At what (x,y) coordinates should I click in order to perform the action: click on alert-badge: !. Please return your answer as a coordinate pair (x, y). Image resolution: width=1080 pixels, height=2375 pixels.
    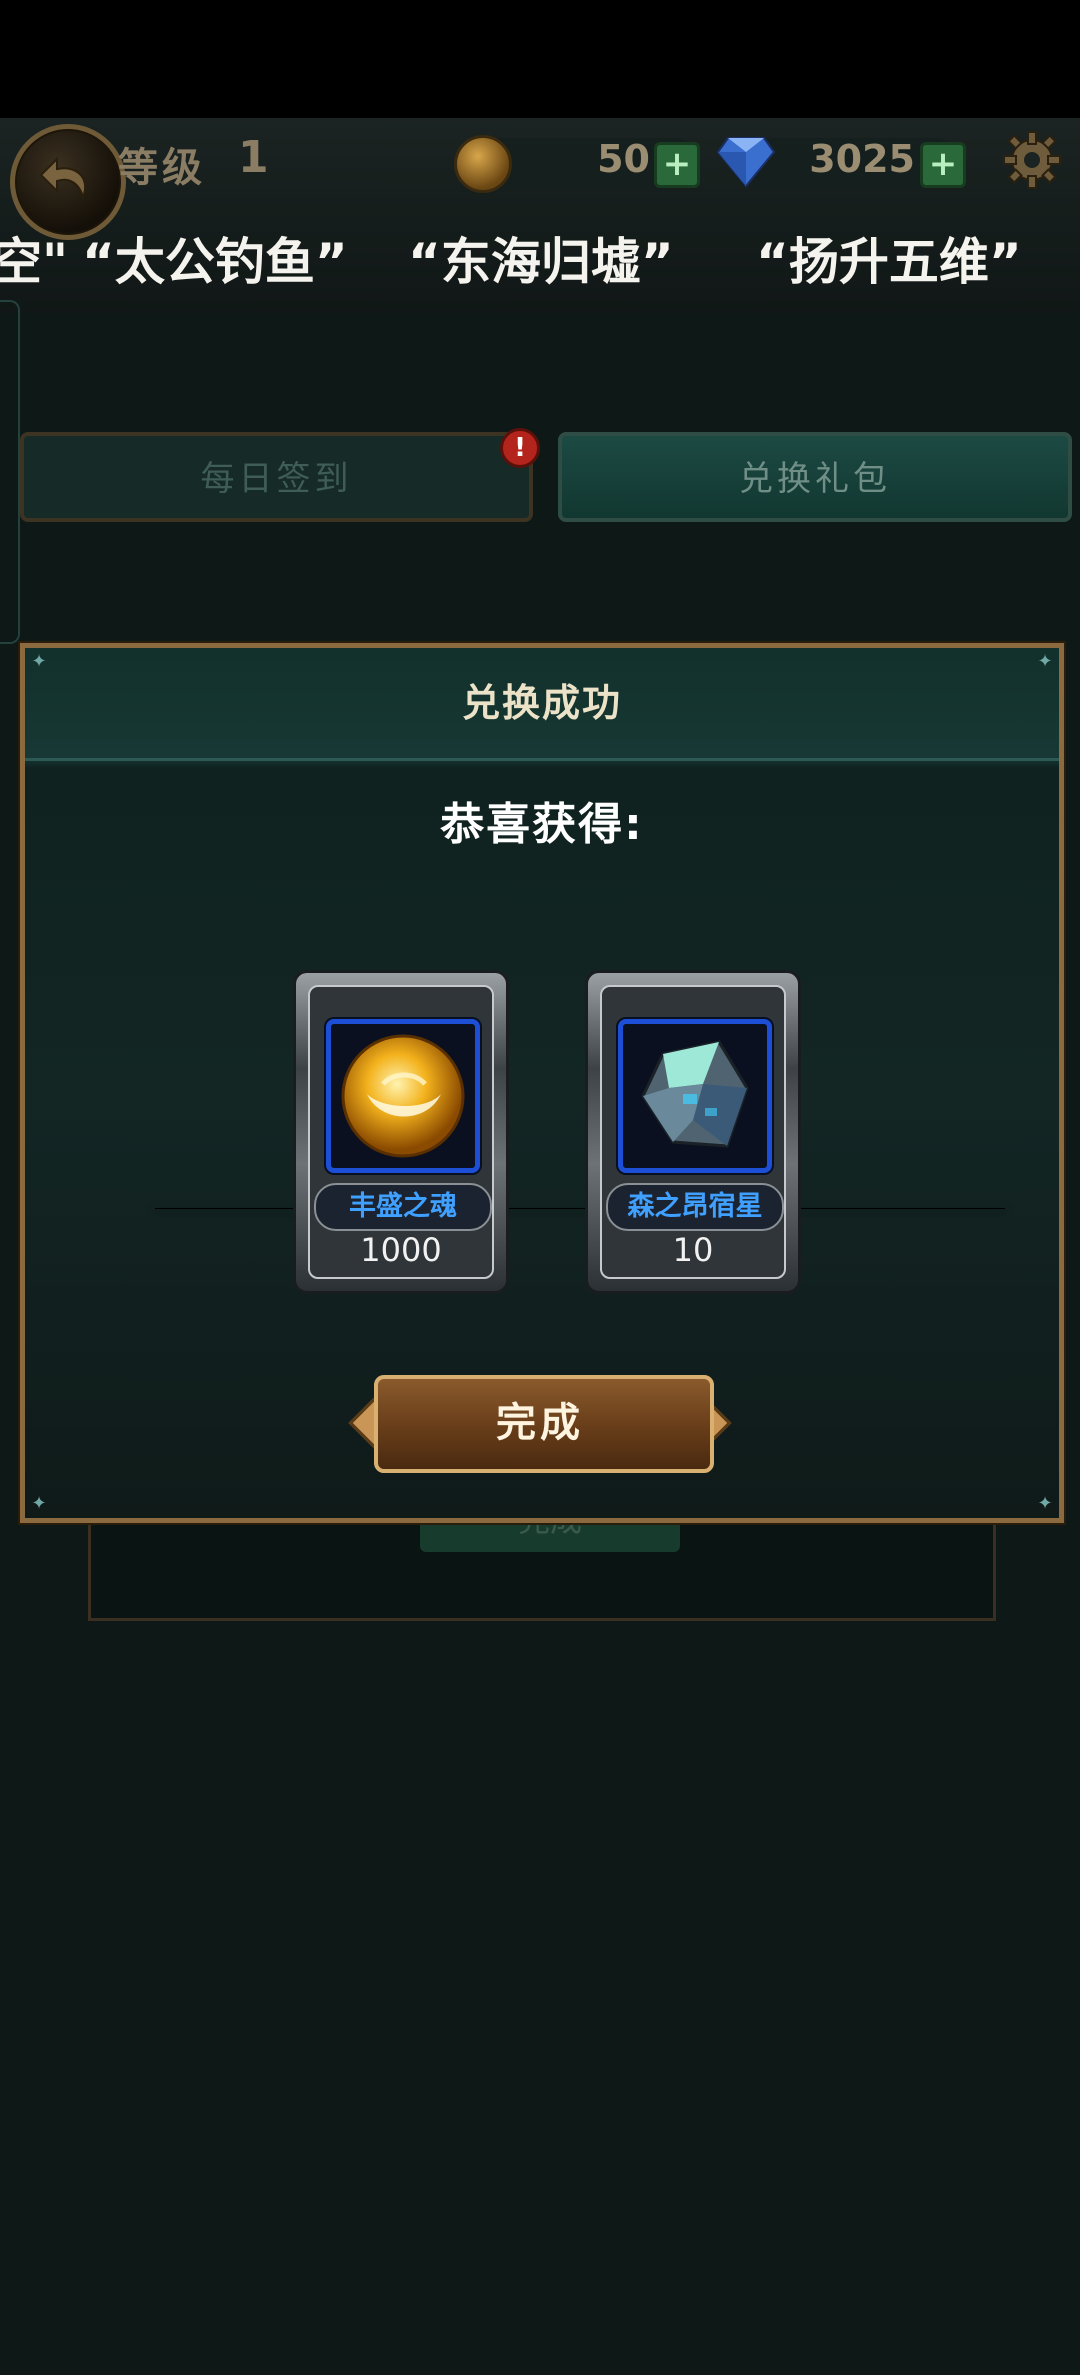
    Looking at the image, I should click on (520, 448).